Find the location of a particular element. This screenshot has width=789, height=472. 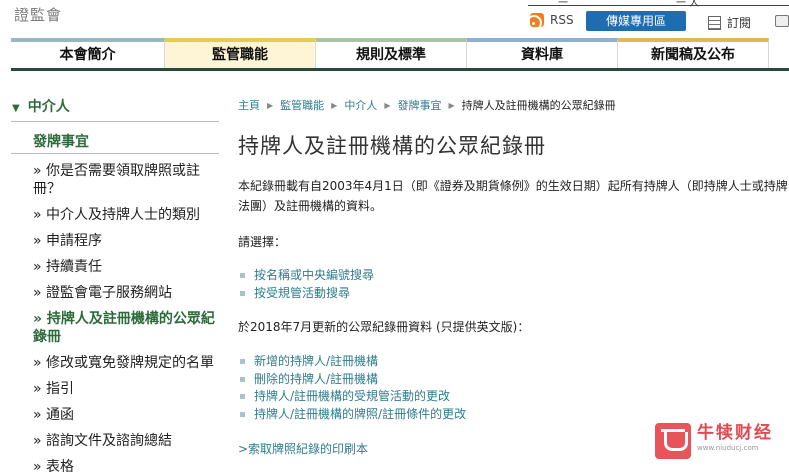

sidebar-heading: ▼ 中介人 is located at coordinates (41, 106).